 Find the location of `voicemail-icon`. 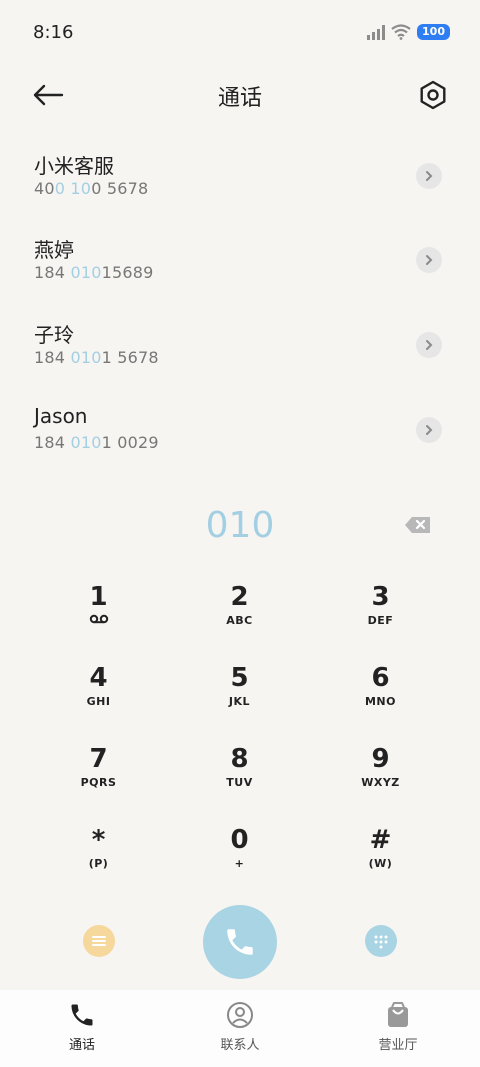

voicemail-icon is located at coordinates (98, 619).